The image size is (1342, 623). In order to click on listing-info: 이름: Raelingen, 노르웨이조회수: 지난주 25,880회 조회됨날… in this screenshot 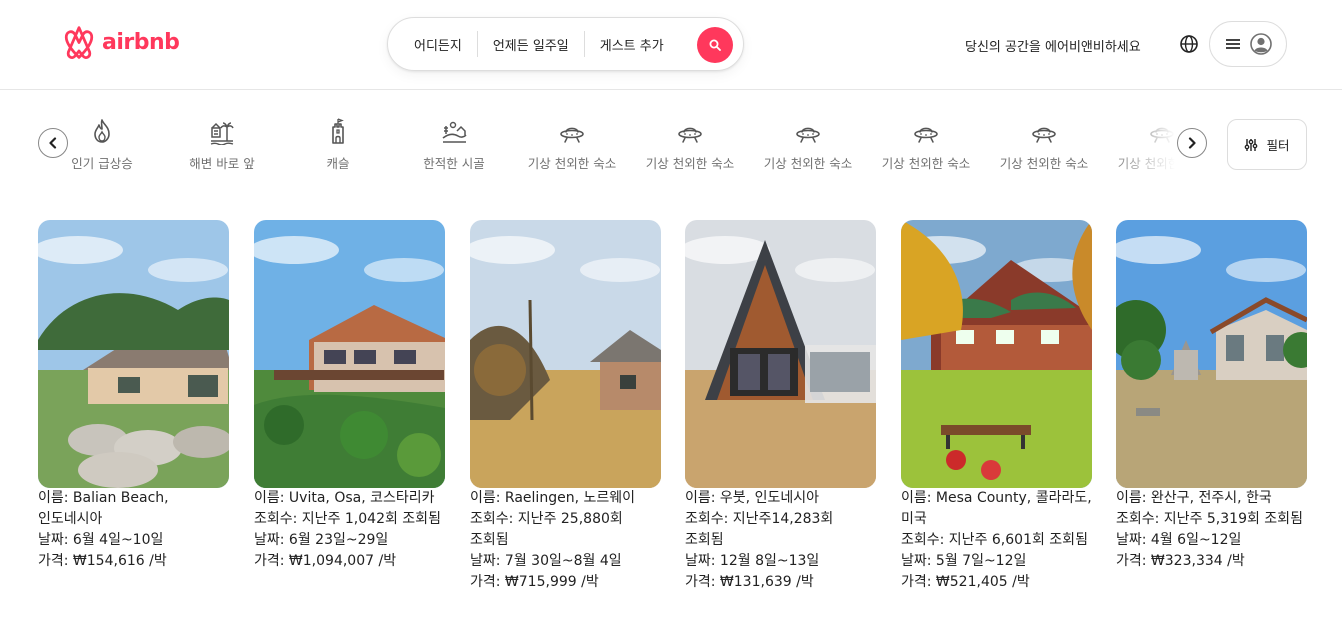, I will do `click(565, 540)`.